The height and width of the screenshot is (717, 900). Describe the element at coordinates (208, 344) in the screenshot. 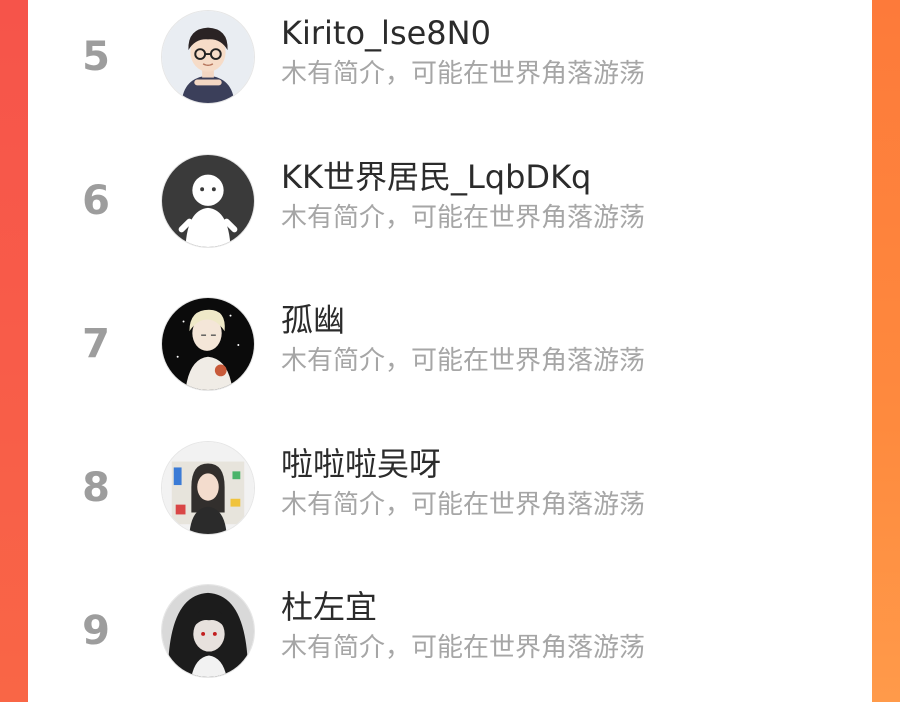

I see `anime-boy-dark-avatar` at that location.